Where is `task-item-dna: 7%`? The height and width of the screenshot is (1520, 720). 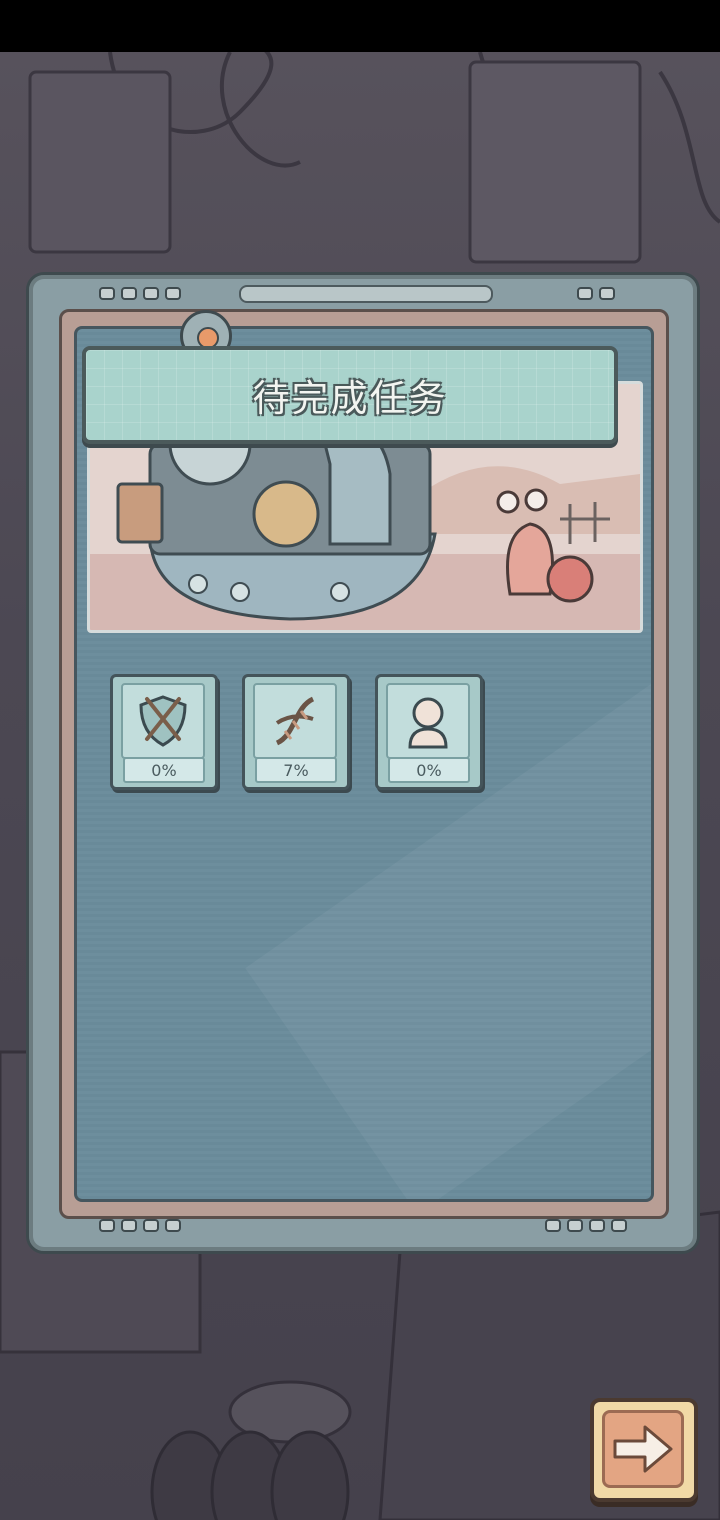 task-item-dna: 7% is located at coordinates (296, 732).